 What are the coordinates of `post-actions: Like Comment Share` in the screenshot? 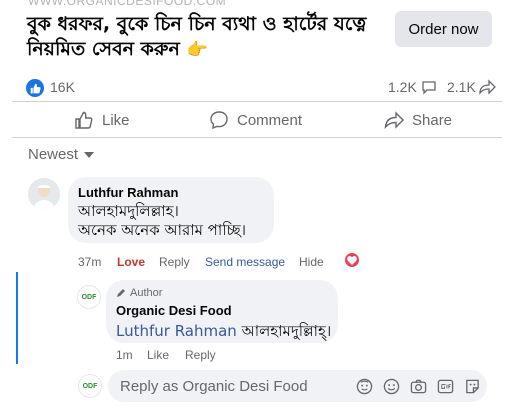 It's located at (257, 120).